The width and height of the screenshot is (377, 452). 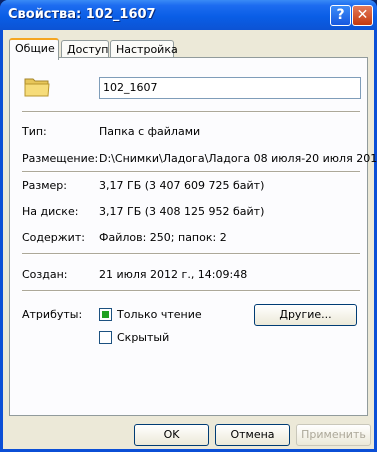 I want to click on cancel-button: Отмена, so click(x=252, y=435).